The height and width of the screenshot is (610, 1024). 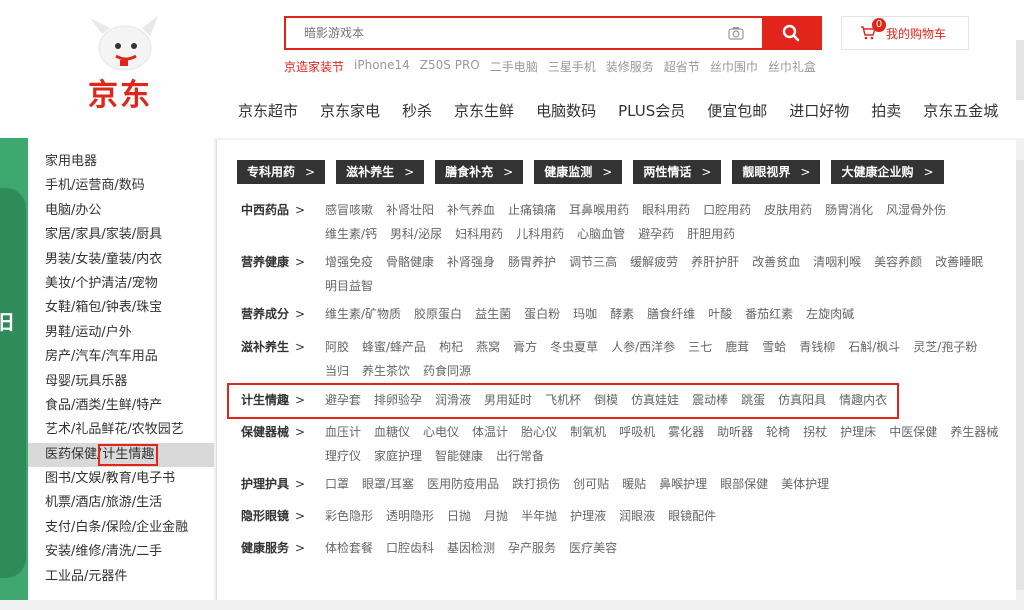 I want to click on category-item: 女鞋/箱包/钟表/珠宝, so click(x=121, y=308).